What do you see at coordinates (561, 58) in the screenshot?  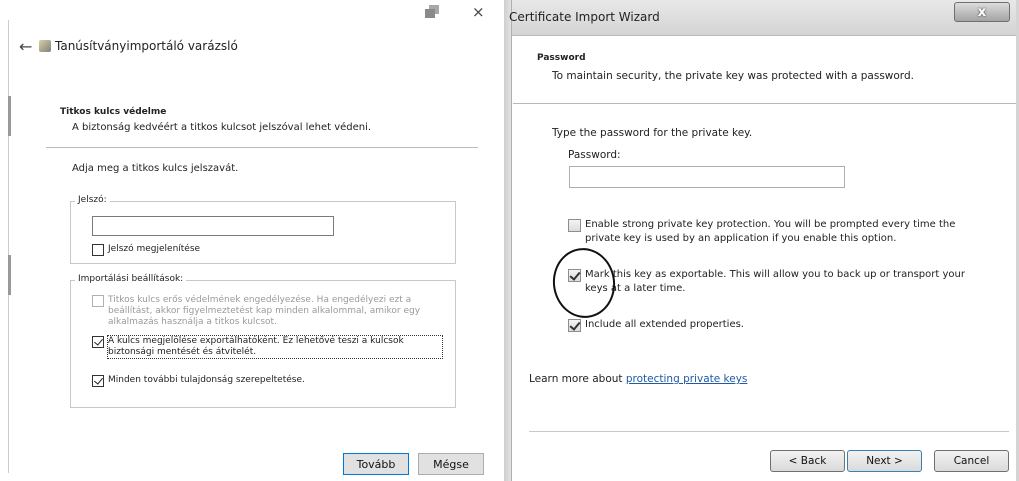 I see `section-title: Password` at bounding box center [561, 58].